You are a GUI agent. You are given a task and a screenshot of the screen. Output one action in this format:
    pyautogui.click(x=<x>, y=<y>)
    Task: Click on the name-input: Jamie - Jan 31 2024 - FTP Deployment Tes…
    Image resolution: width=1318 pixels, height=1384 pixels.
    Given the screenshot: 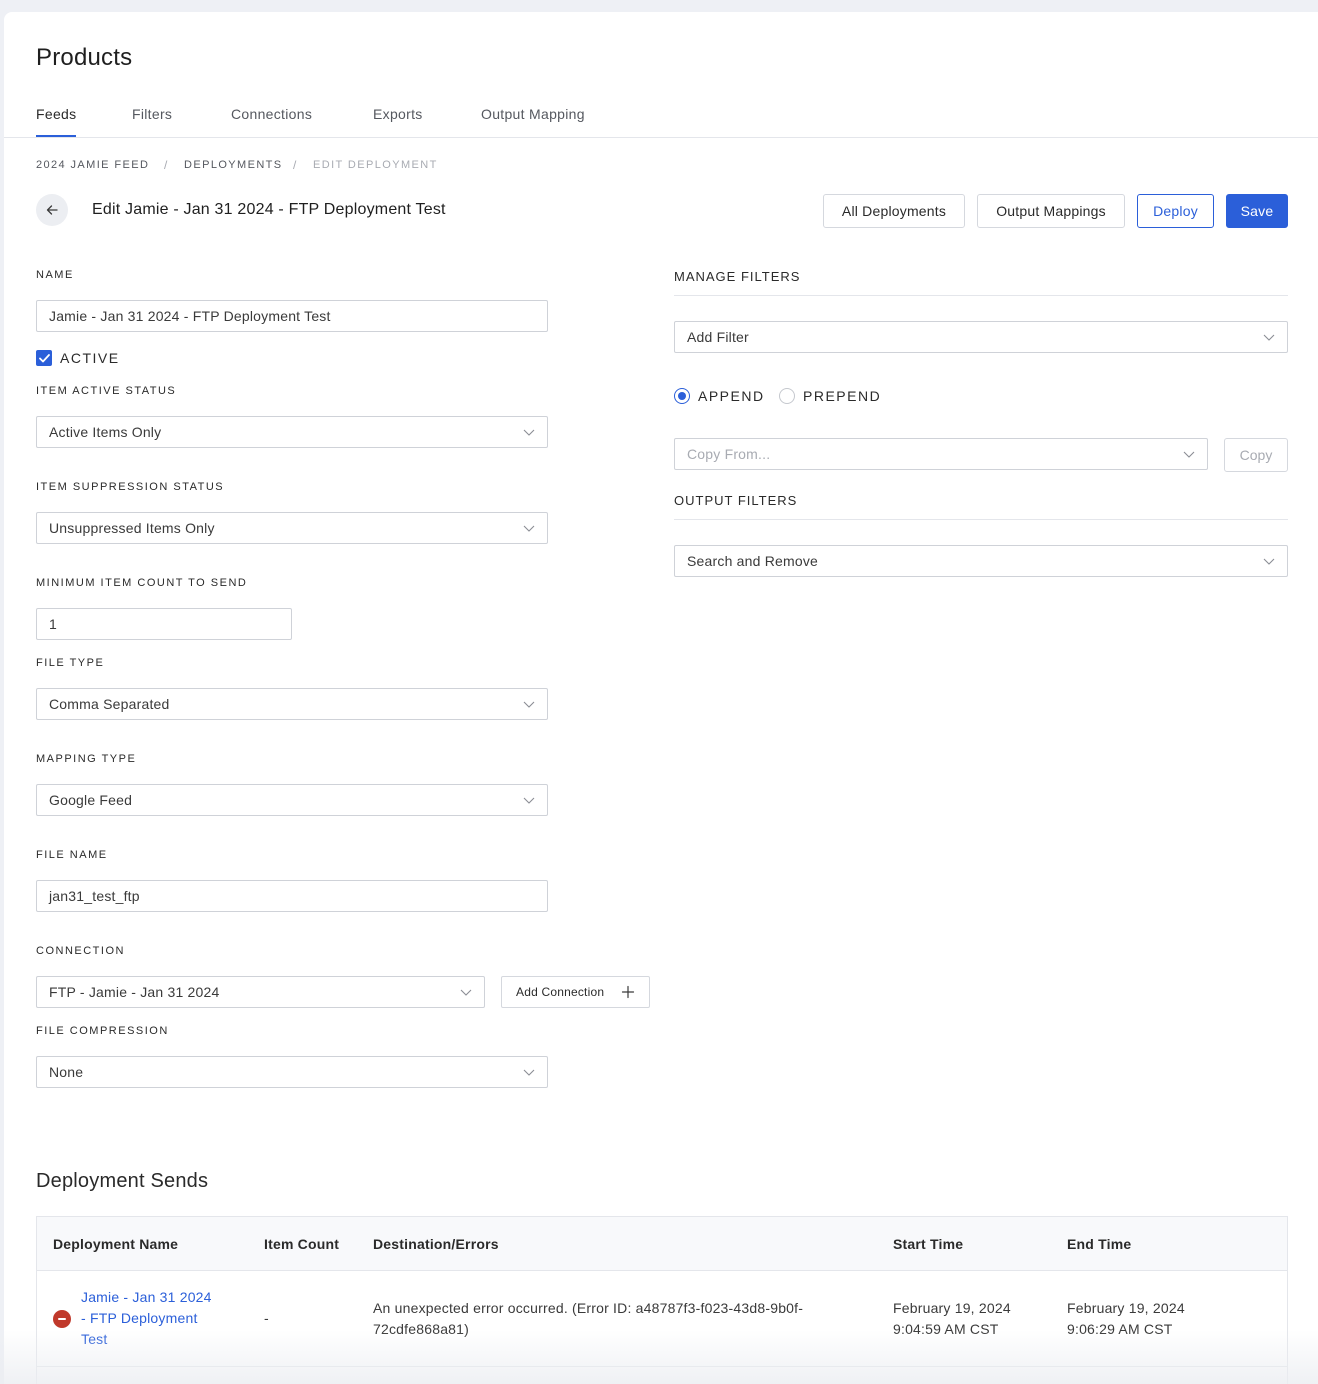 What is the action you would take?
    pyautogui.click(x=292, y=316)
    